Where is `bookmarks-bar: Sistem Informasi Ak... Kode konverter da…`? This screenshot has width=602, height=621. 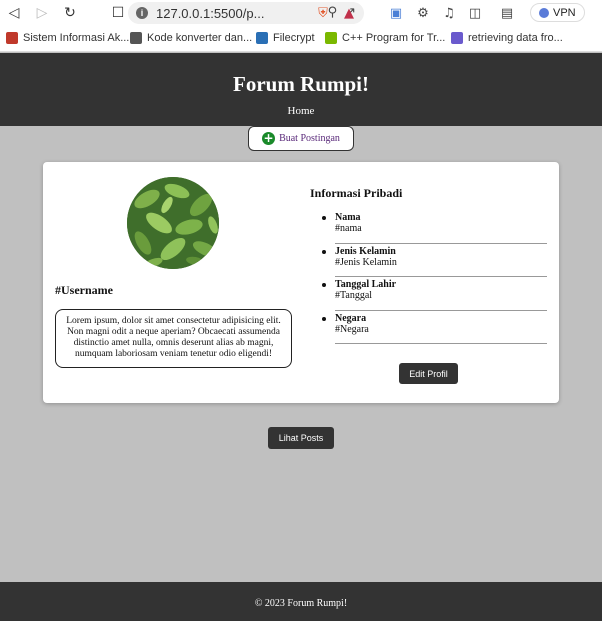
bookmarks-bar: Sistem Informasi Ak... Kode konverter da… is located at coordinates (301, 39).